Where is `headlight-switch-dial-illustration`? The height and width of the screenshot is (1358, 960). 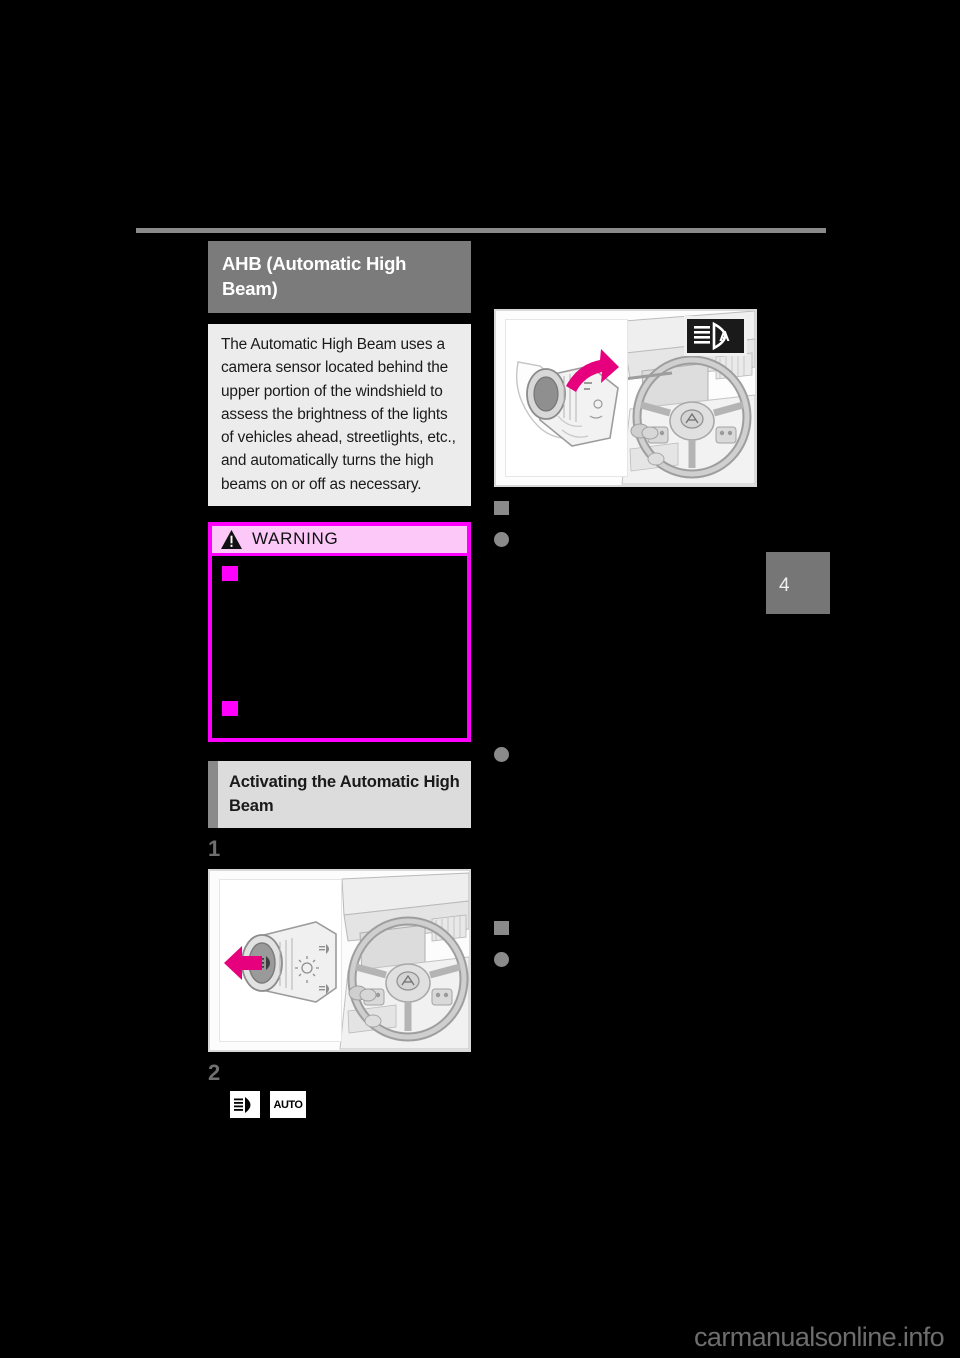
headlight-switch-dial-illustration is located at coordinates (339, 961).